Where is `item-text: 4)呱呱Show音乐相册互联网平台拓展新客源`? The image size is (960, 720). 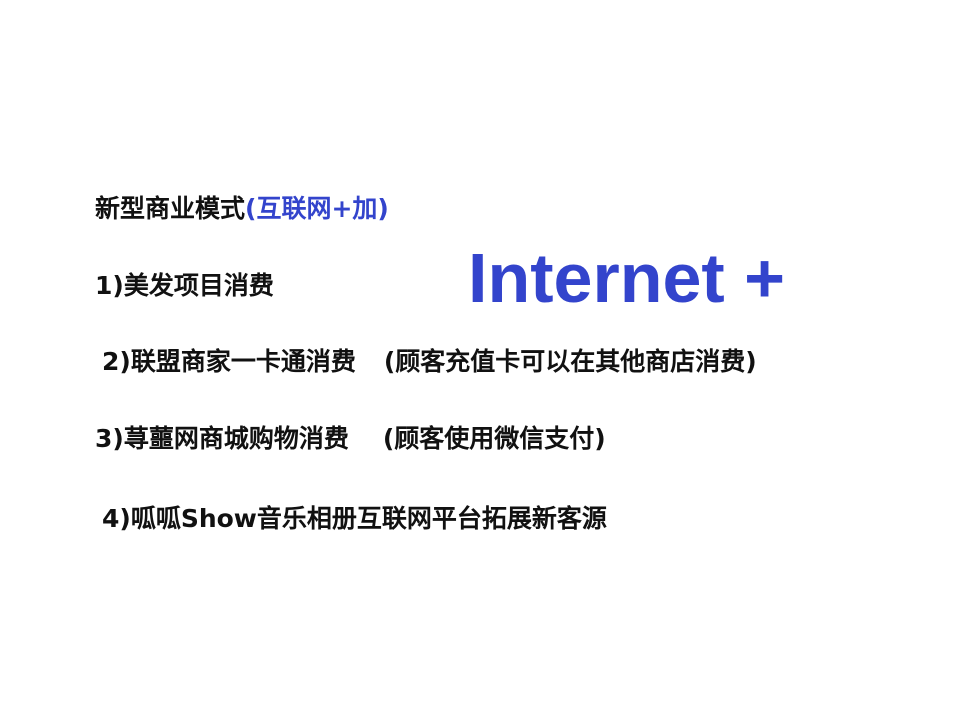
item-text: 4)呱呱Show音乐相册互联网平台拓展新客源 is located at coordinates (354, 518).